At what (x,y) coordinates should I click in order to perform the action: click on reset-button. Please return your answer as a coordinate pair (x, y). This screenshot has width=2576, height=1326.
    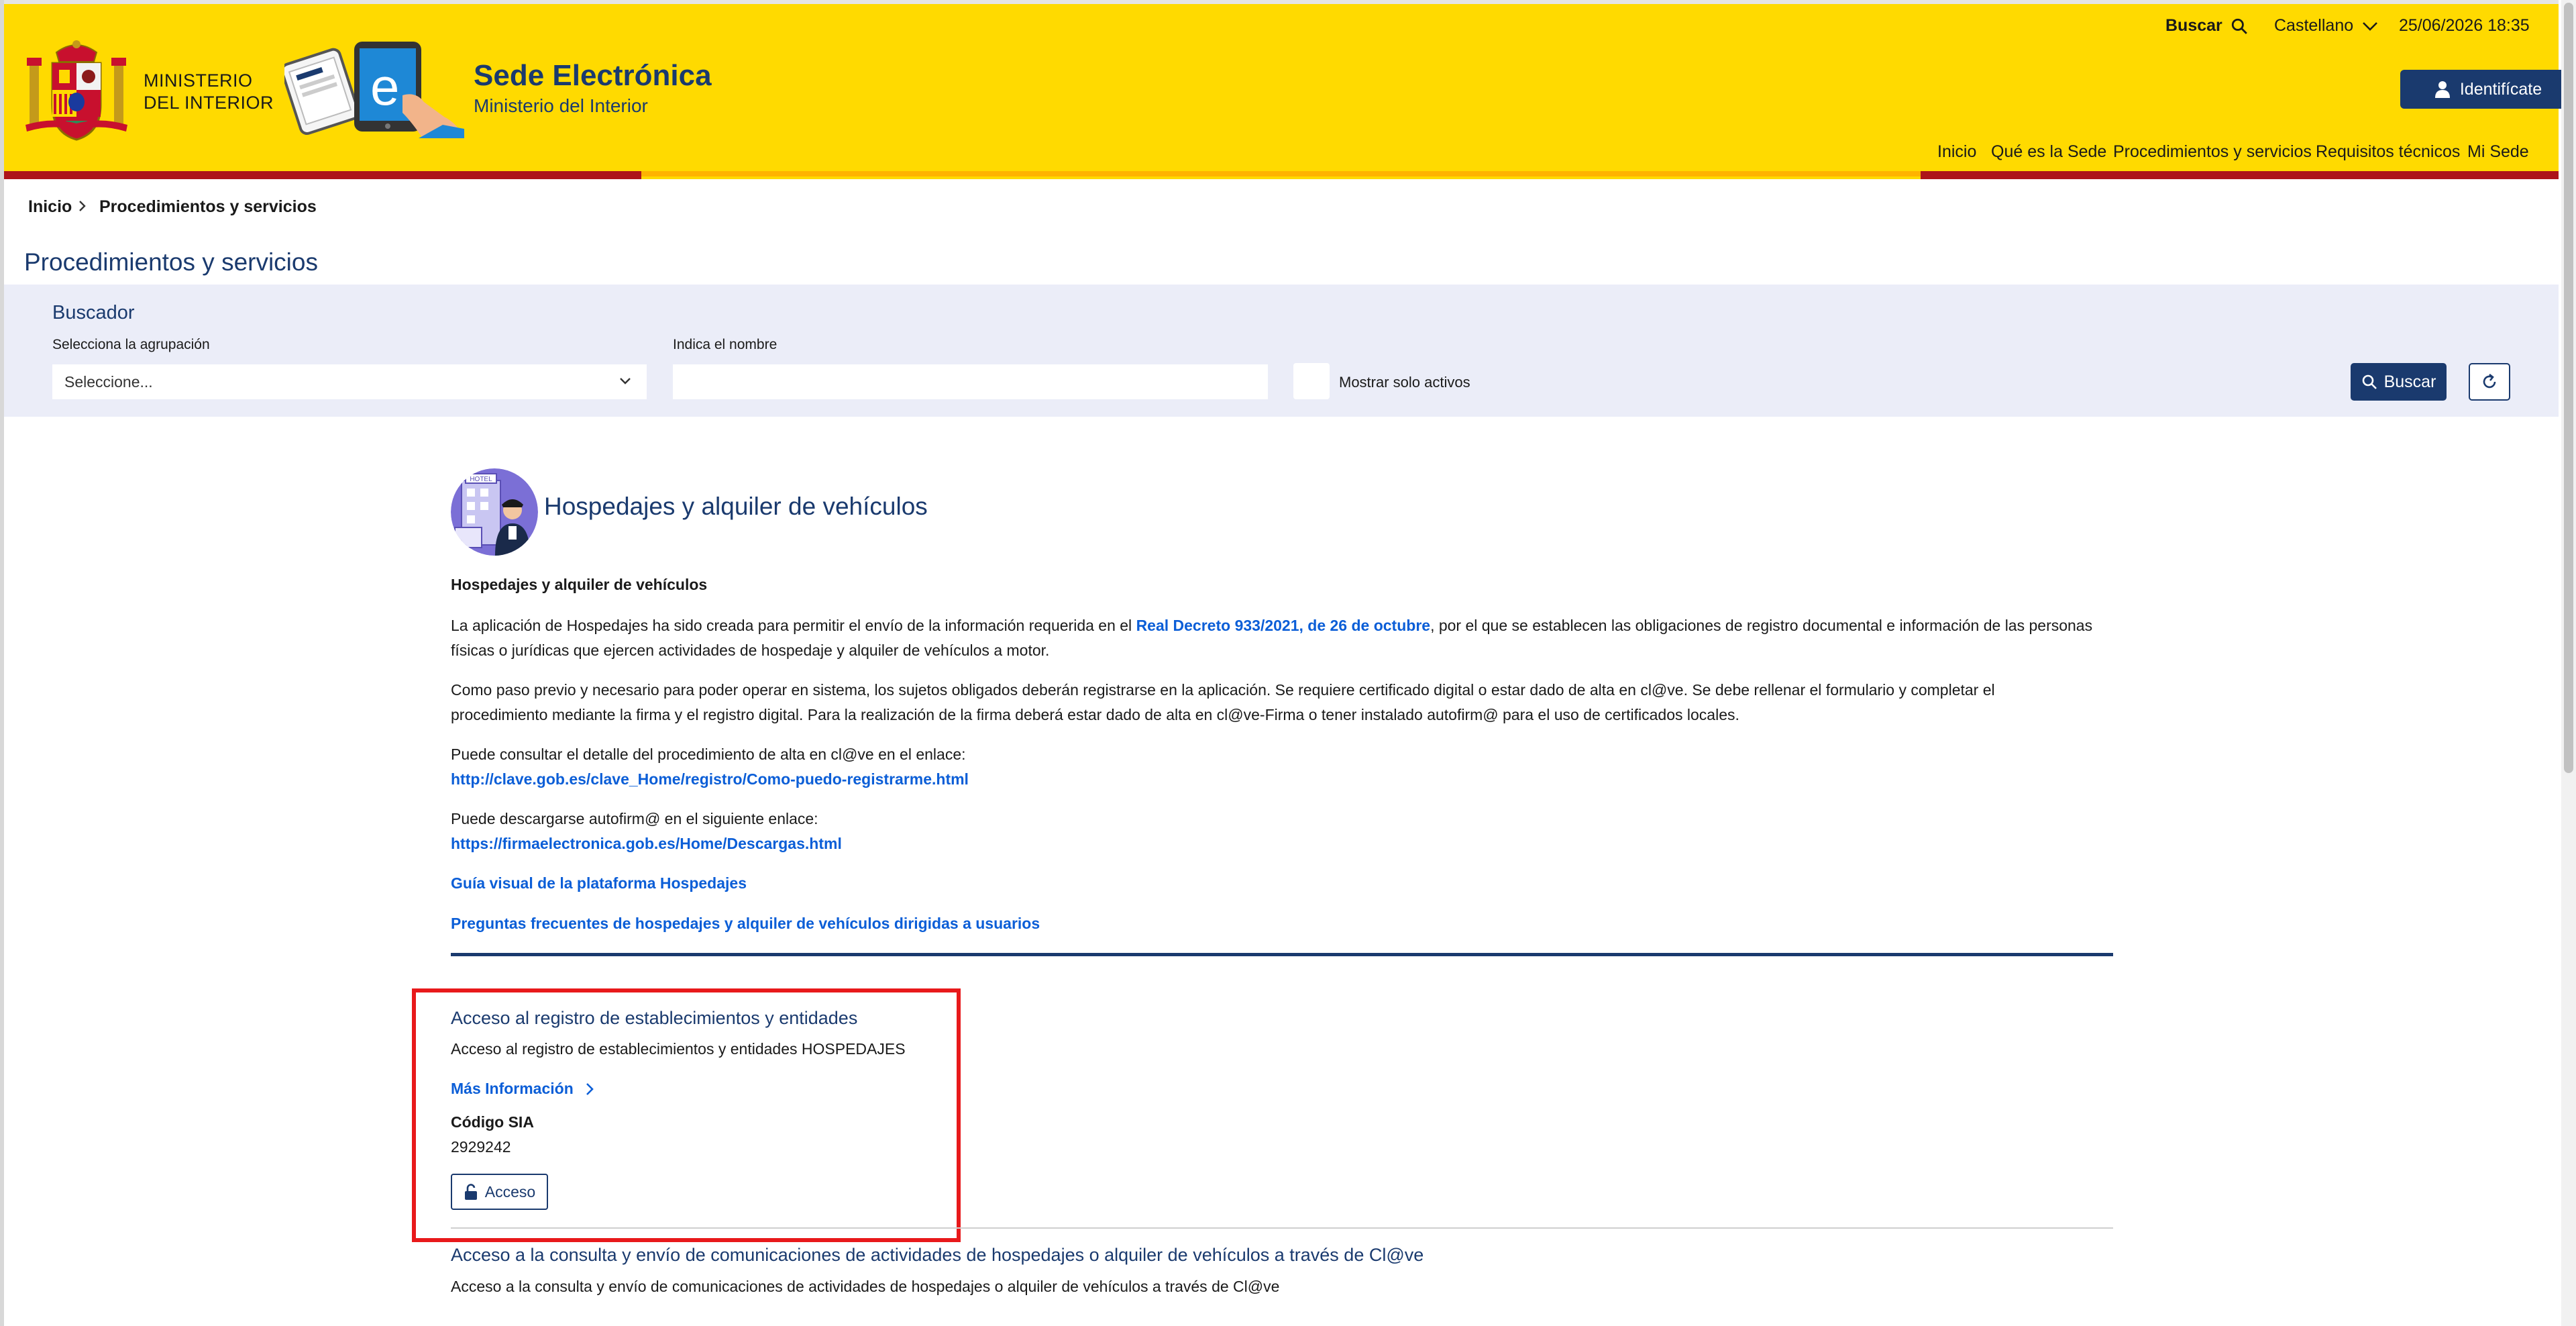
    Looking at the image, I should click on (2489, 382).